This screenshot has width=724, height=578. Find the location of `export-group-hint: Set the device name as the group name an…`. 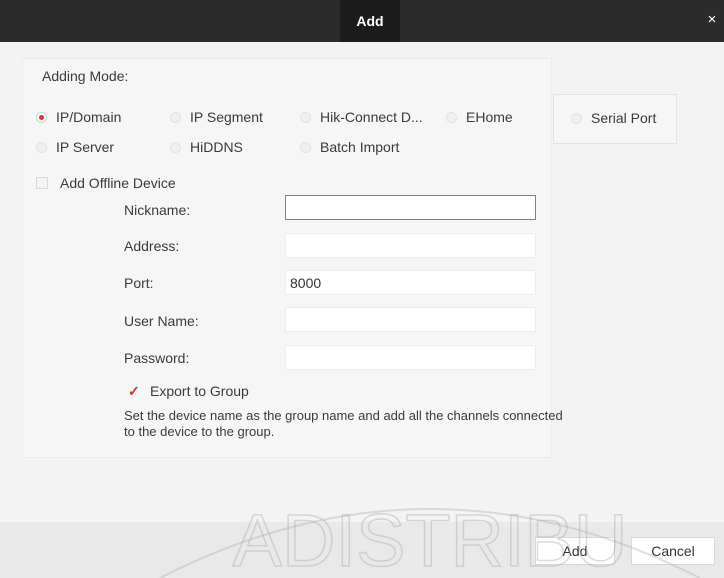

export-group-hint: Set the device name as the group name an… is located at coordinates (343, 423).